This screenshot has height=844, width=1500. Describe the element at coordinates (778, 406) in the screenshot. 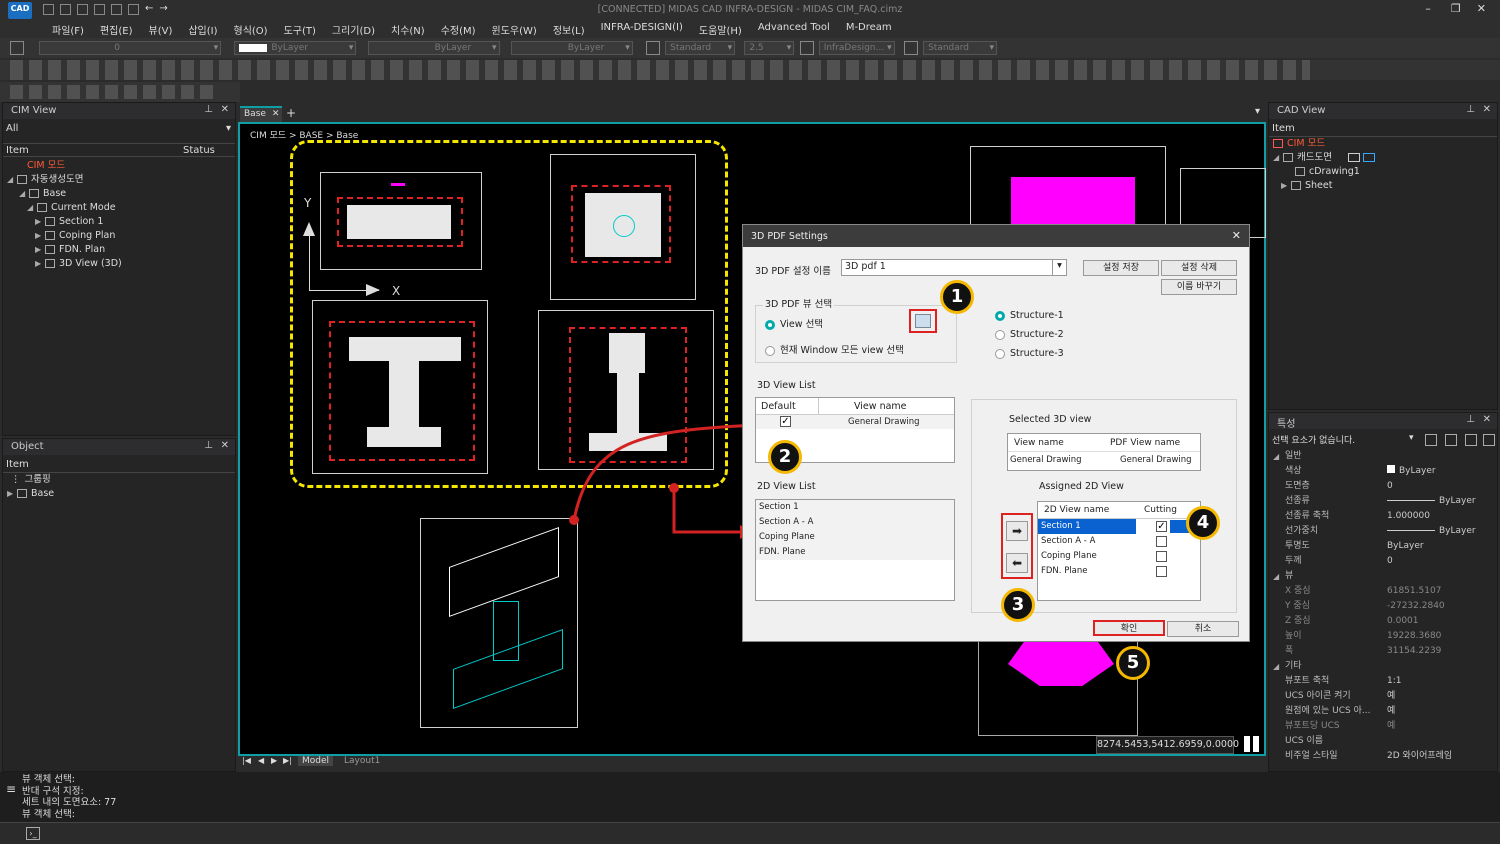

I see `column-default: Default` at that location.